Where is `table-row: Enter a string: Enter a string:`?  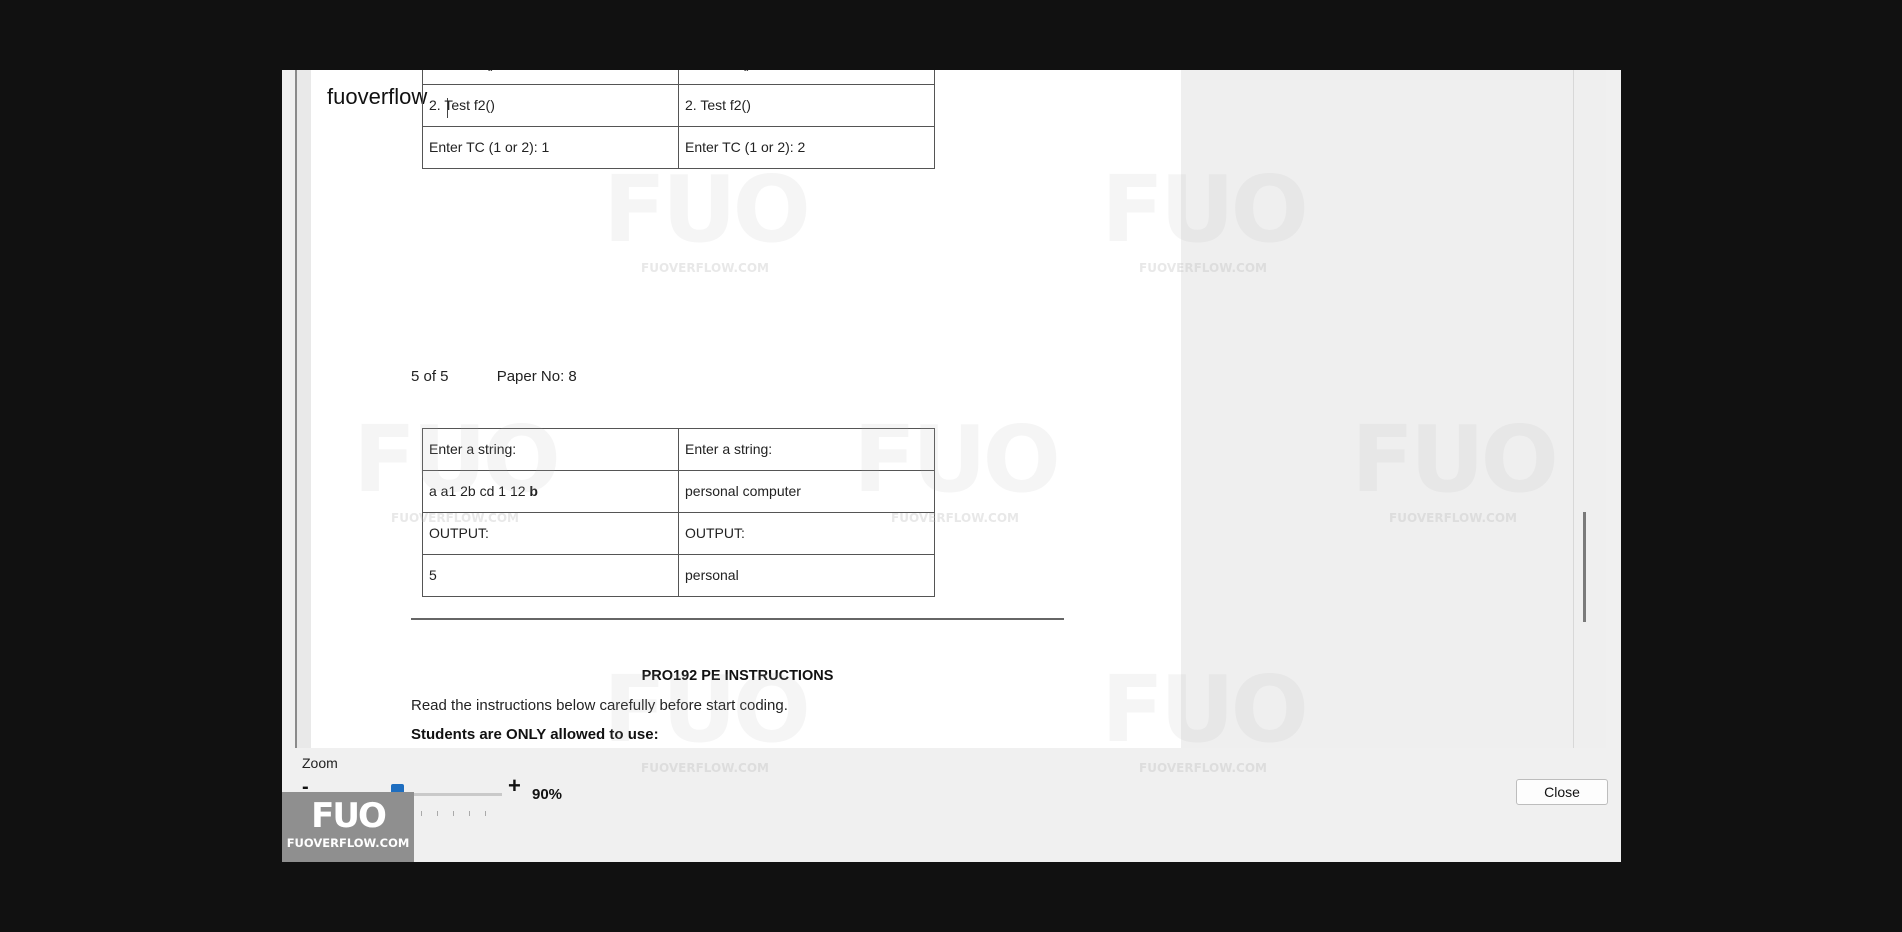
table-row: Enter a string: Enter a string: is located at coordinates (678, 449).